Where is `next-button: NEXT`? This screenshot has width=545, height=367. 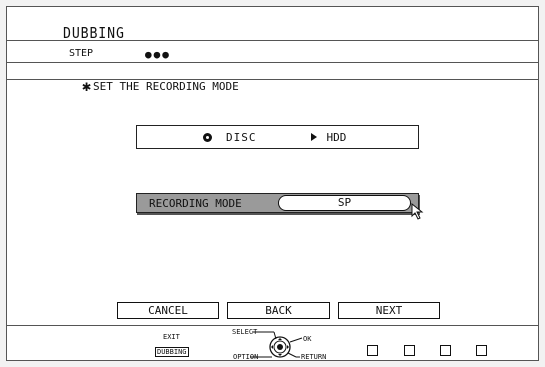 next-button: NEXT is located at coordinates (389, 310).